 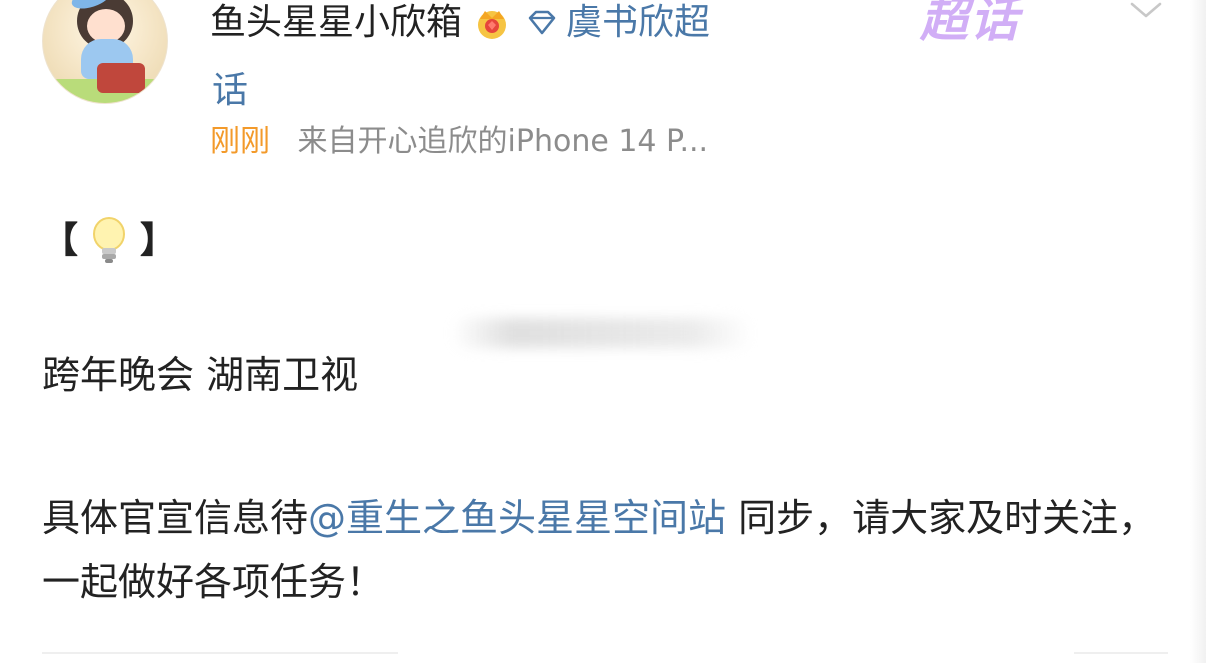 I want to click on bracket-open: 【, so click(x=60, y=240).